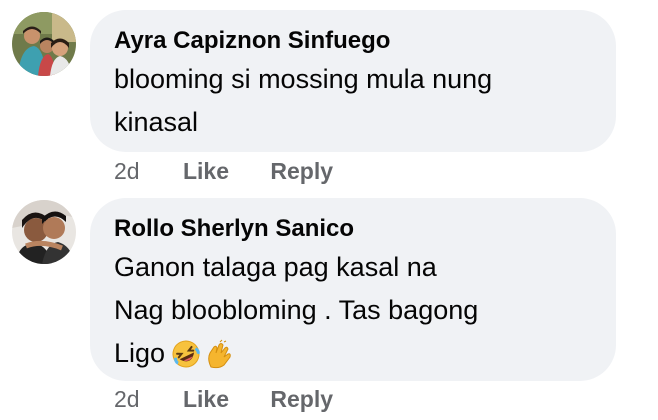 This screenshot has height=420, width=658. Describe the element at coordinates (127, 399) in the screenshot. I see `comment-timestamp: 2d` at that location.